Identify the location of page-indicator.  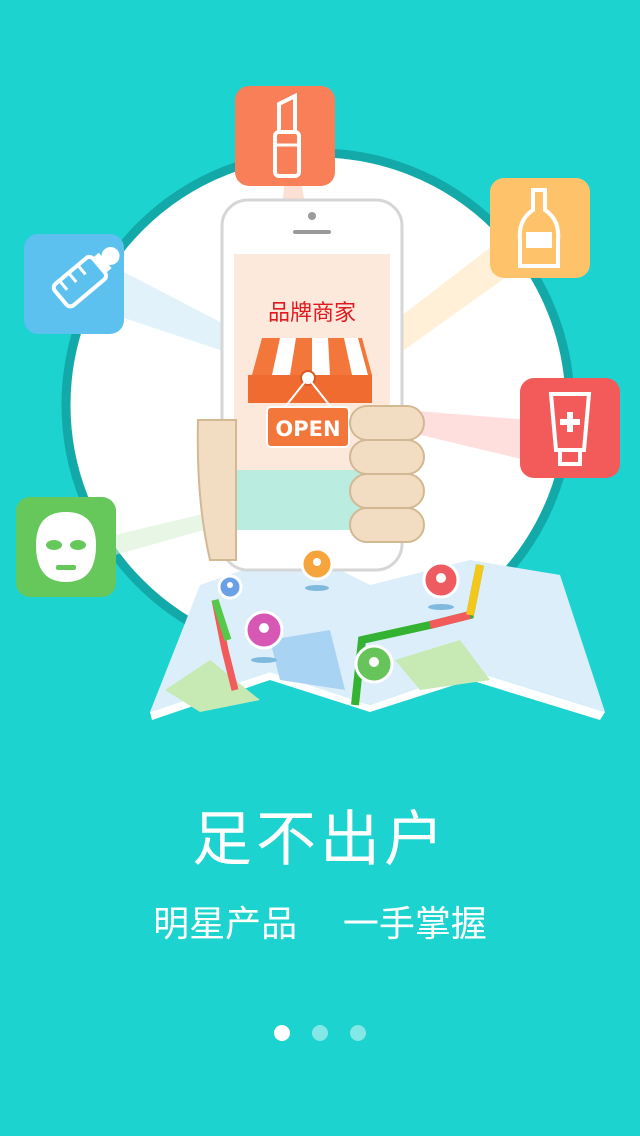
(320, 1035).